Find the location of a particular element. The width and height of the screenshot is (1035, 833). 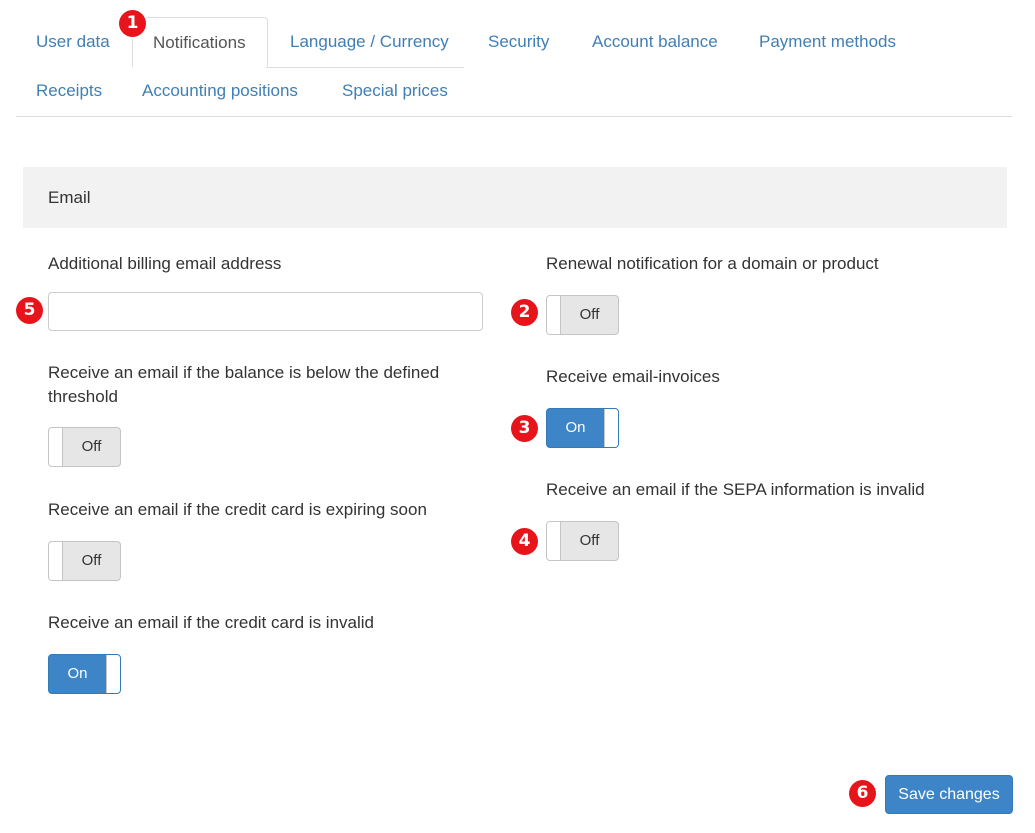

email-invoices-label: Receive email-invoices is located at coordinates (633, 376).